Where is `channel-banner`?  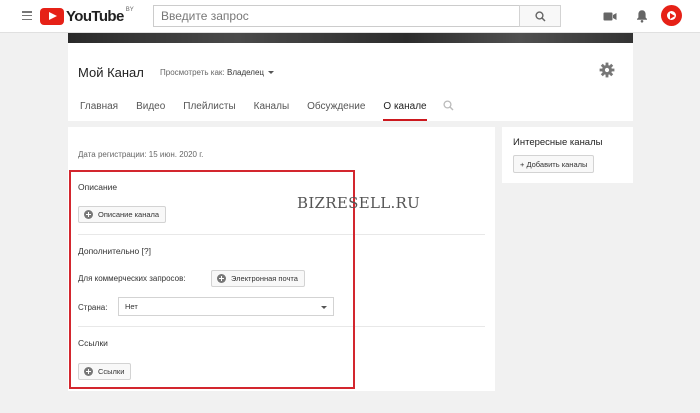 channel-banner is located at coordinates (350, 38).